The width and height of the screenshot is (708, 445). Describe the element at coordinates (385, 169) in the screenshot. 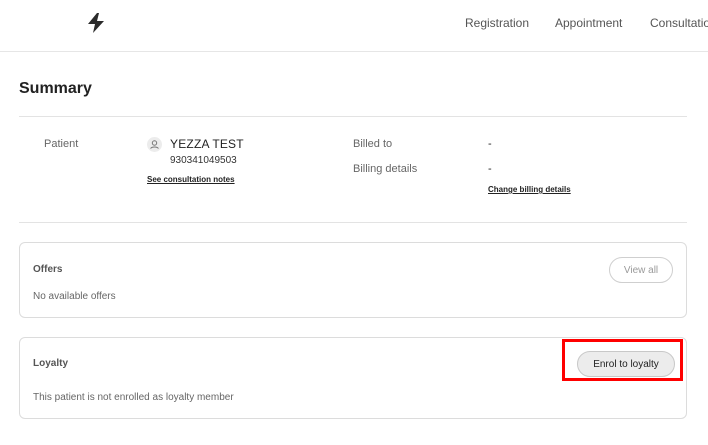

I see `billing-details-label: Billing details` at that location.